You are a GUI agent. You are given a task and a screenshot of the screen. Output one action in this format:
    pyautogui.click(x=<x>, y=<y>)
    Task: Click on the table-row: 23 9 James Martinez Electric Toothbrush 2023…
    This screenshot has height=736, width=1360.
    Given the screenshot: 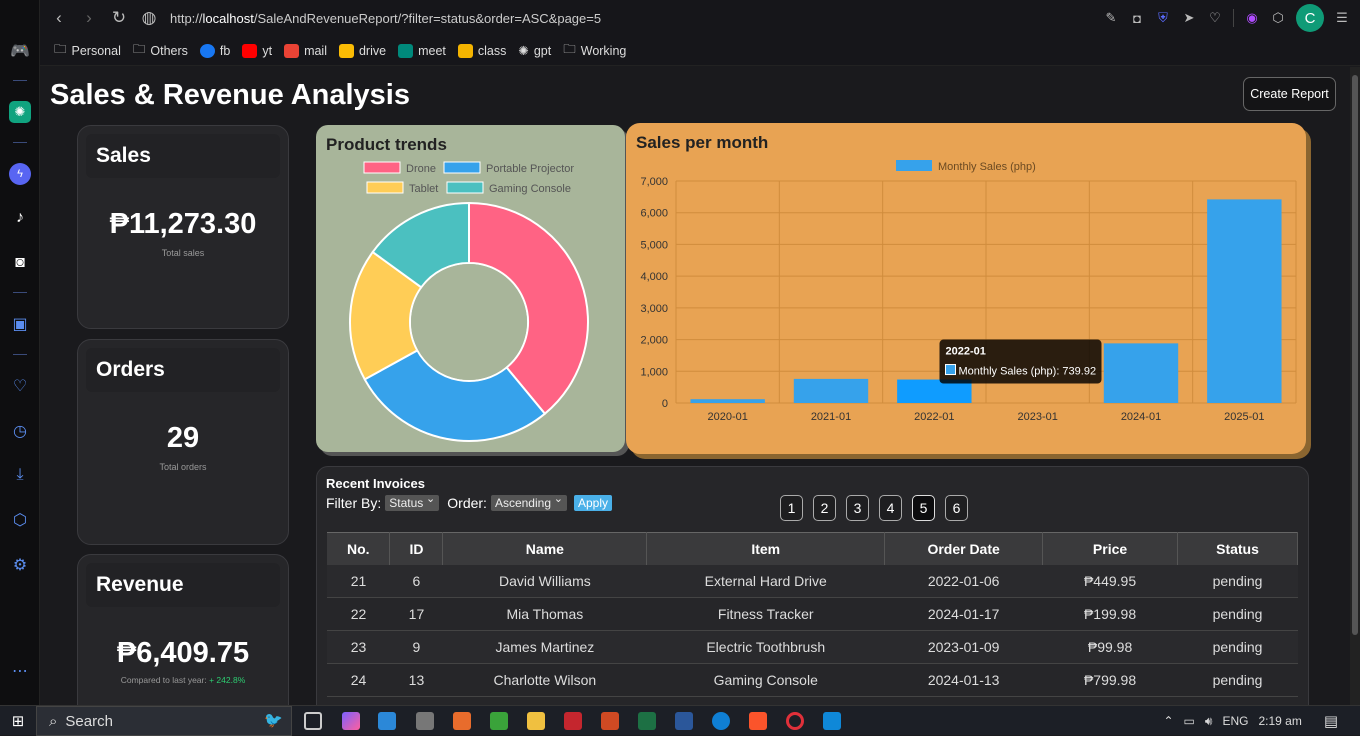 What is the action you would take?
    pyautogui.click(x=812, y=647)
    